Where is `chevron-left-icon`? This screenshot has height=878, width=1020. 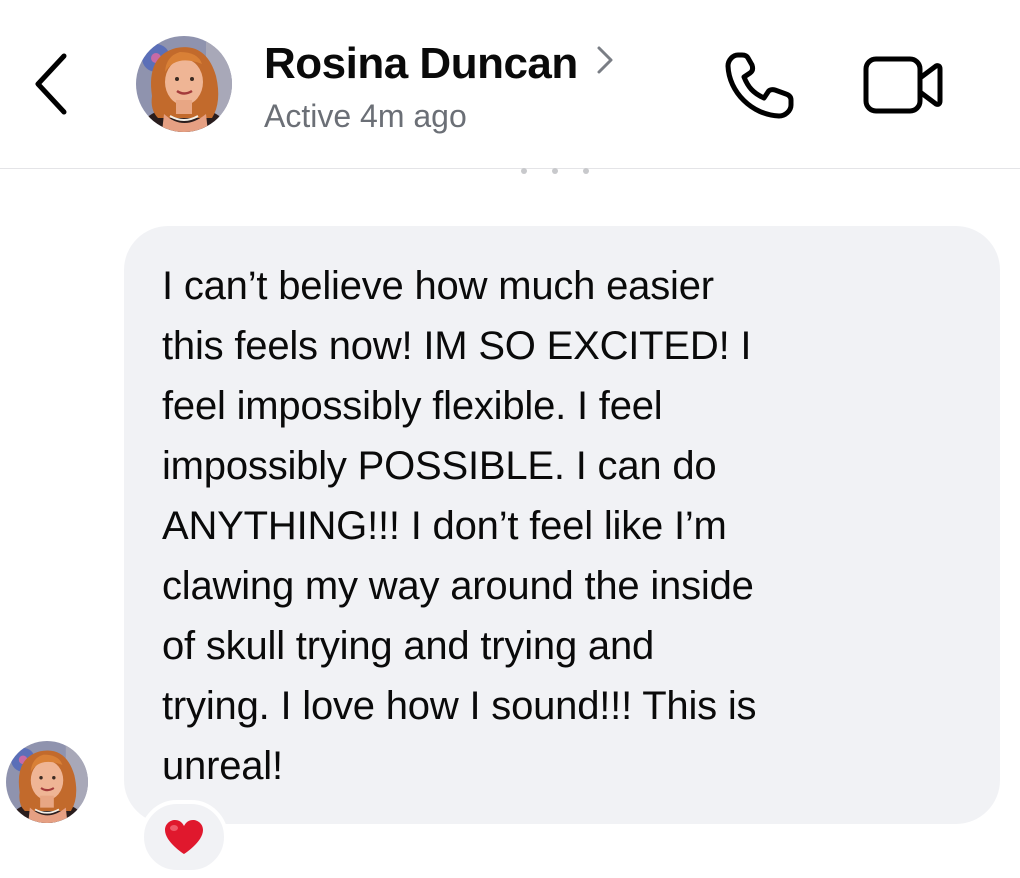 chevron-left-icon is located at coordinates (51, 84).